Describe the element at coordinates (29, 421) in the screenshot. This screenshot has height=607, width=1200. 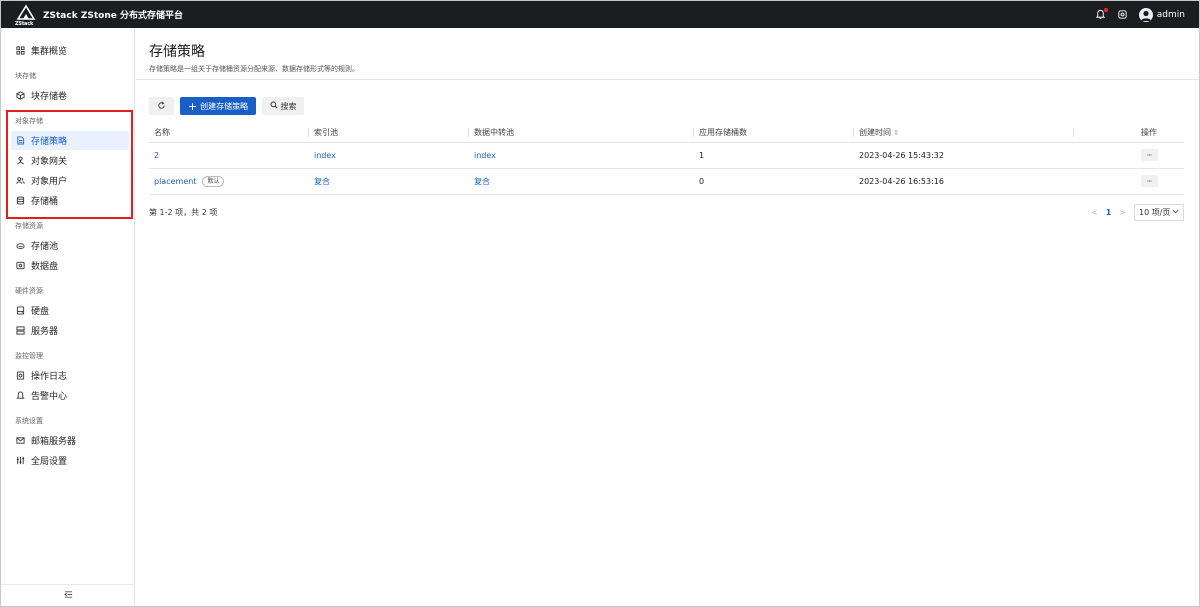
I see `group-label-system-settings: 系统设置` at that location.